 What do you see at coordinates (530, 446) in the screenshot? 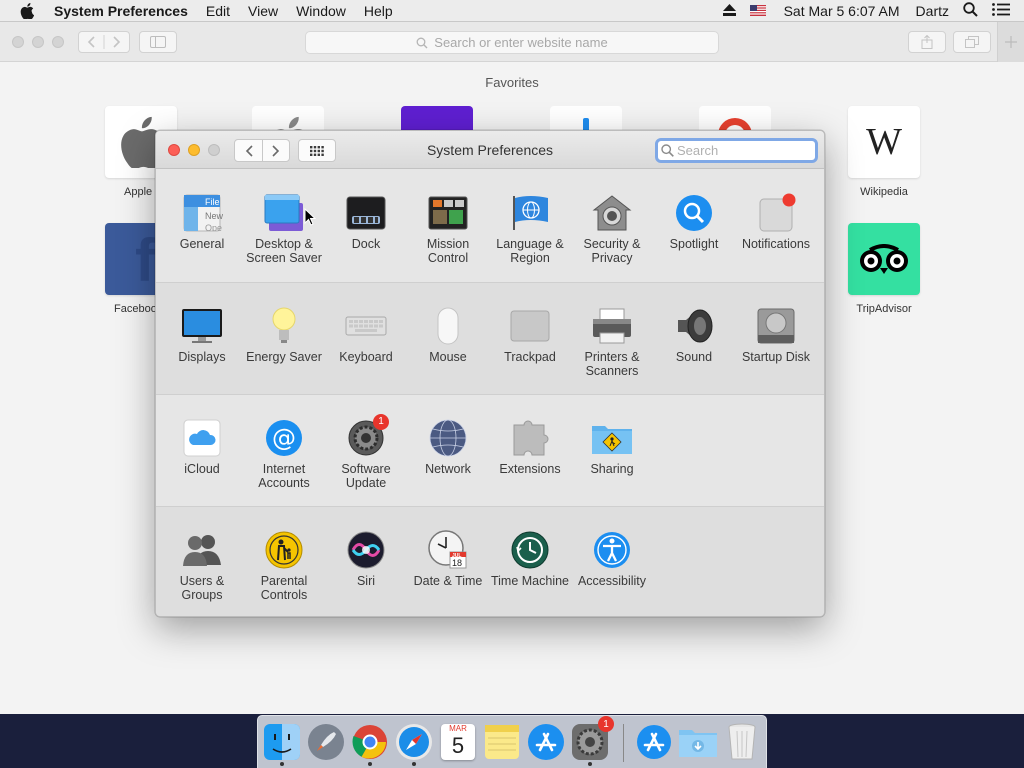
I see `pane-extensions: Extensions` at bounding box center [530, 446].